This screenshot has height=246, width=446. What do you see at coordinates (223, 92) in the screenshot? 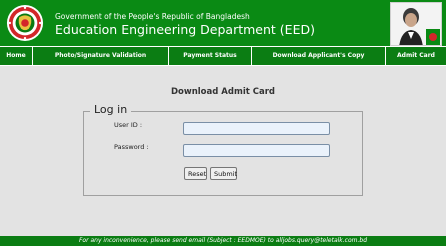
I see `page-title: Download Admit Card` at bounding box center [223, 92].